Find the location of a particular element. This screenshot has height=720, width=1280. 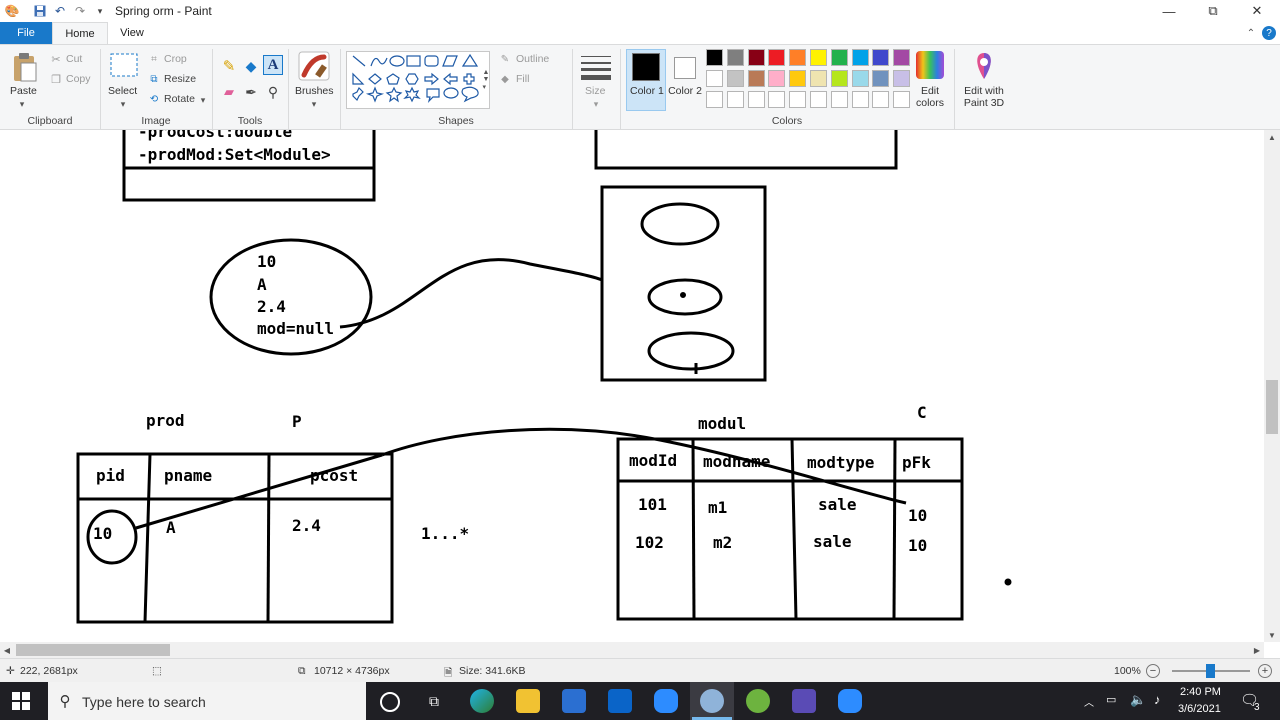

close-button: ✕ is located at coordinates (1257, 11).